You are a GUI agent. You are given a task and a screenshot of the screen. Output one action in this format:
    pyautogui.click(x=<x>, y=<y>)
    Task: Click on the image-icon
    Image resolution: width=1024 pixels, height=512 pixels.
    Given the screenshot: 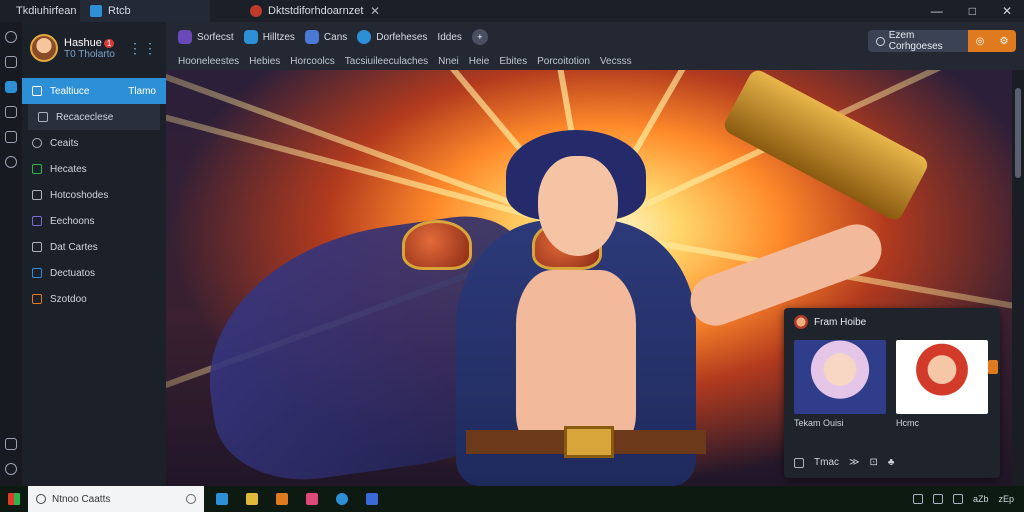 What is the action you would take?
    pyautogui.click(x=37, y=221)
    